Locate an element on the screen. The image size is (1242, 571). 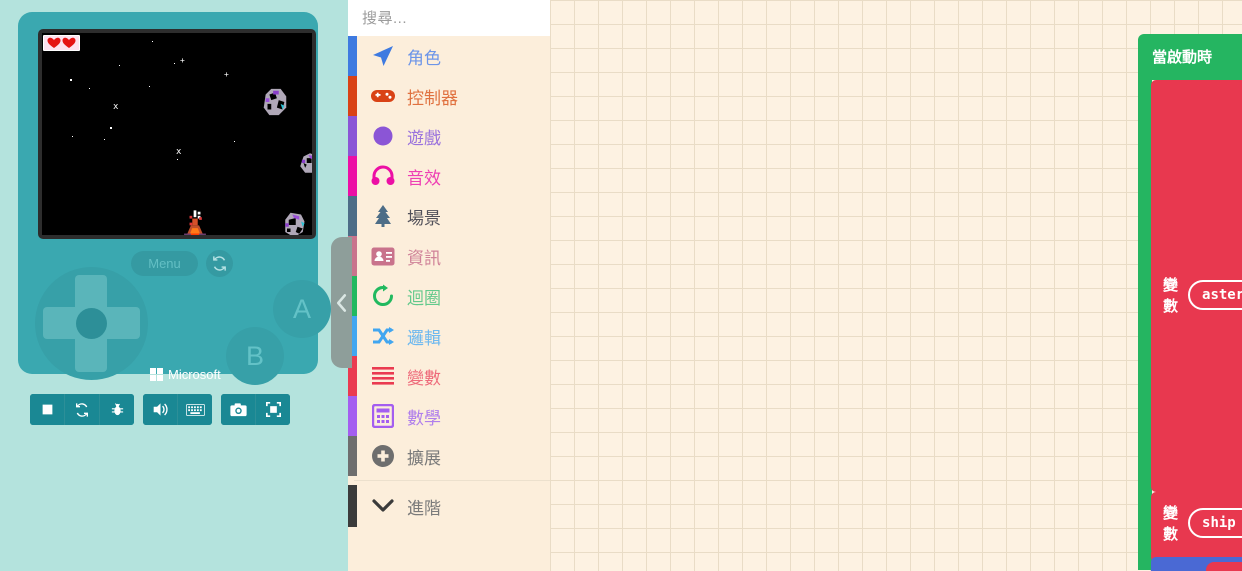
simulator-screen: + + x x is located at coordinates (177, 134).